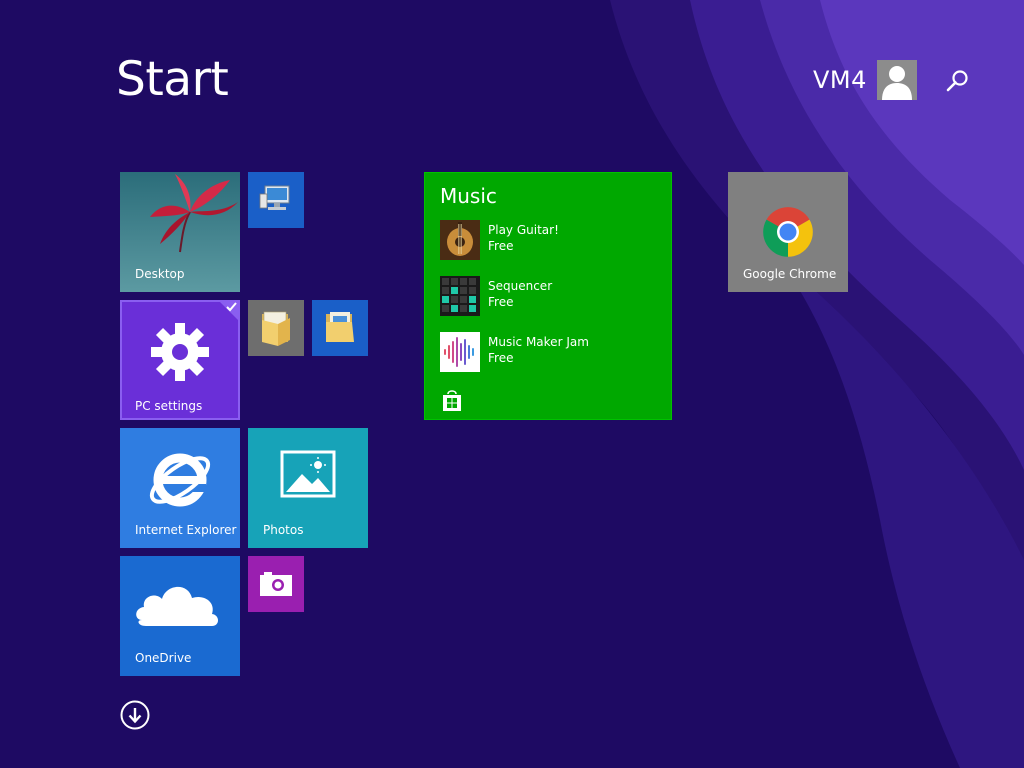 The width and height of the screenshot is (1024, 768). Describe the element at coordinates (790, 274) in the screenshot. I see `tile-google-chrome-label: Google Chrome` at that location.